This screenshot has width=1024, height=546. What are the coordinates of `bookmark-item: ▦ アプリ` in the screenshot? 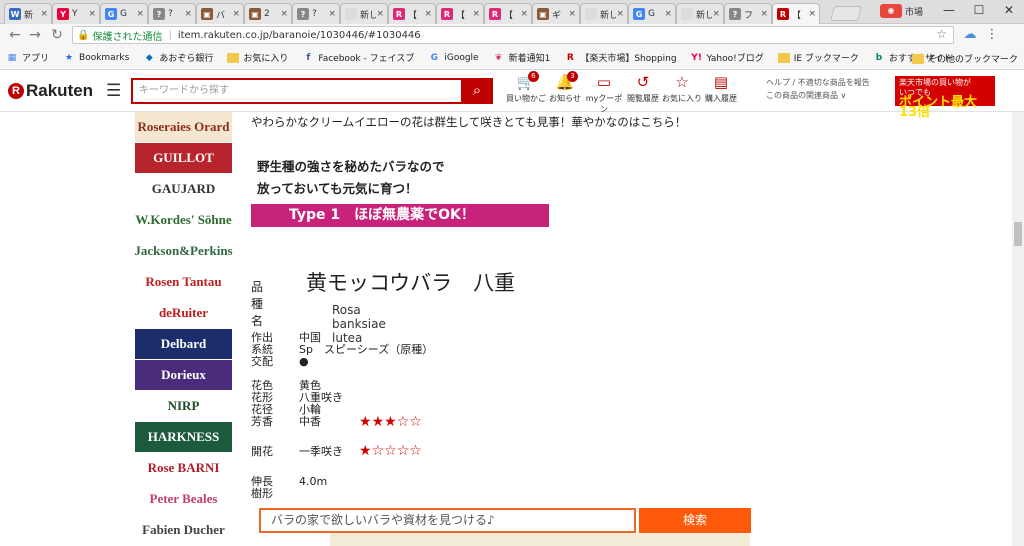 It's located at (28, 58).